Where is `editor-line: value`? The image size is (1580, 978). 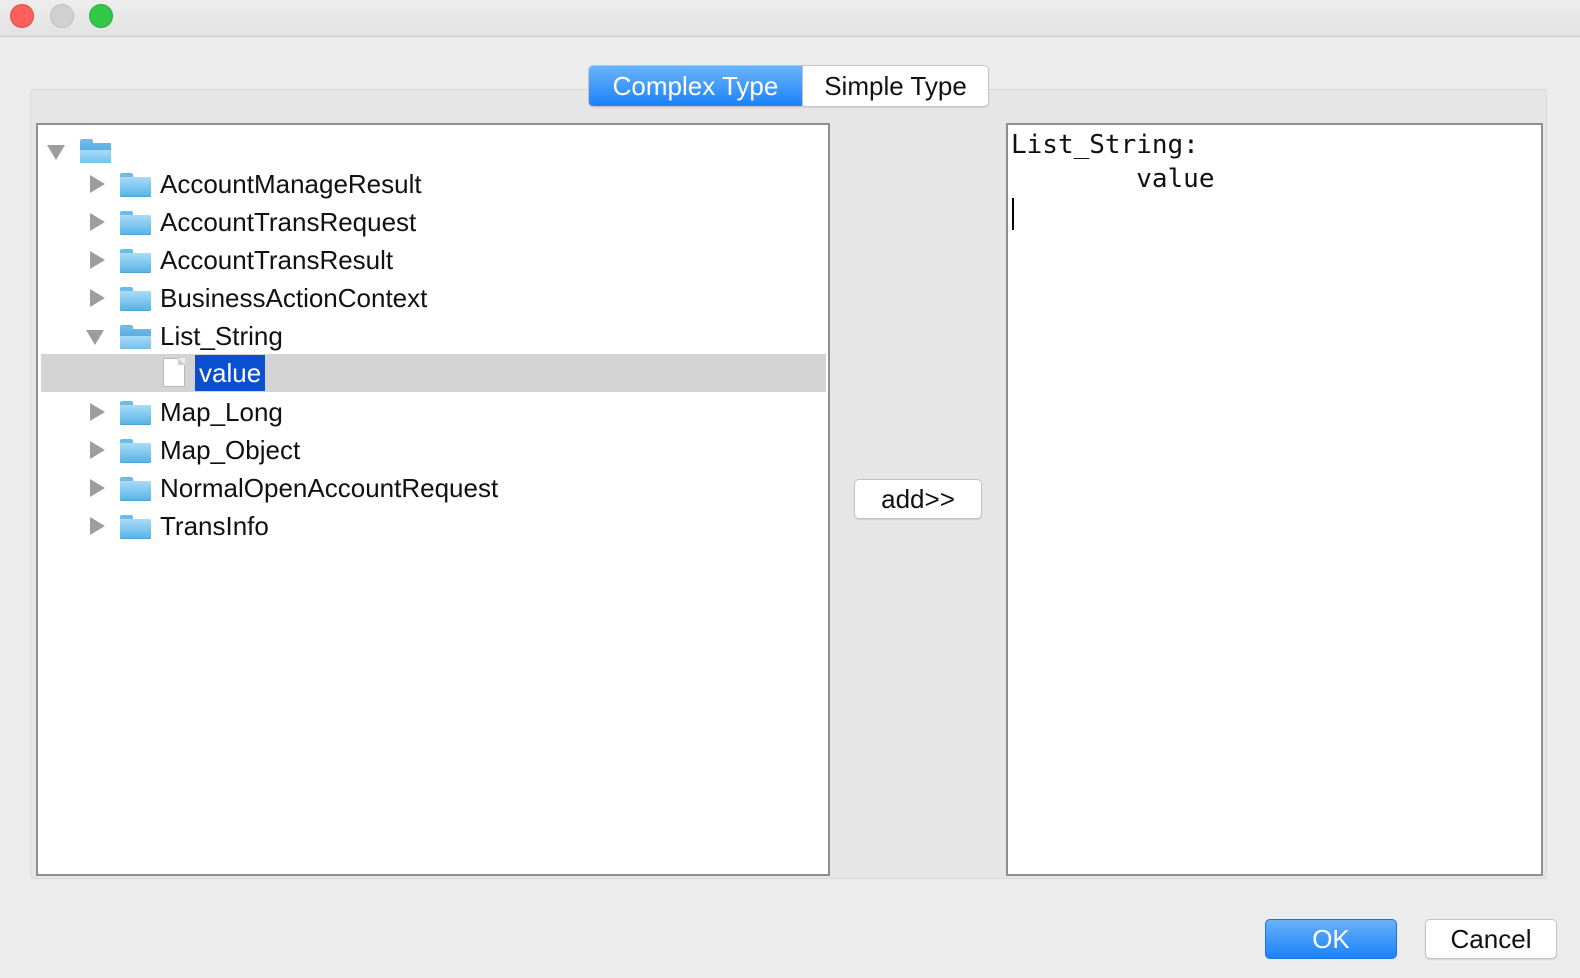 editor-line: value is located at coordinates (1113, 179).